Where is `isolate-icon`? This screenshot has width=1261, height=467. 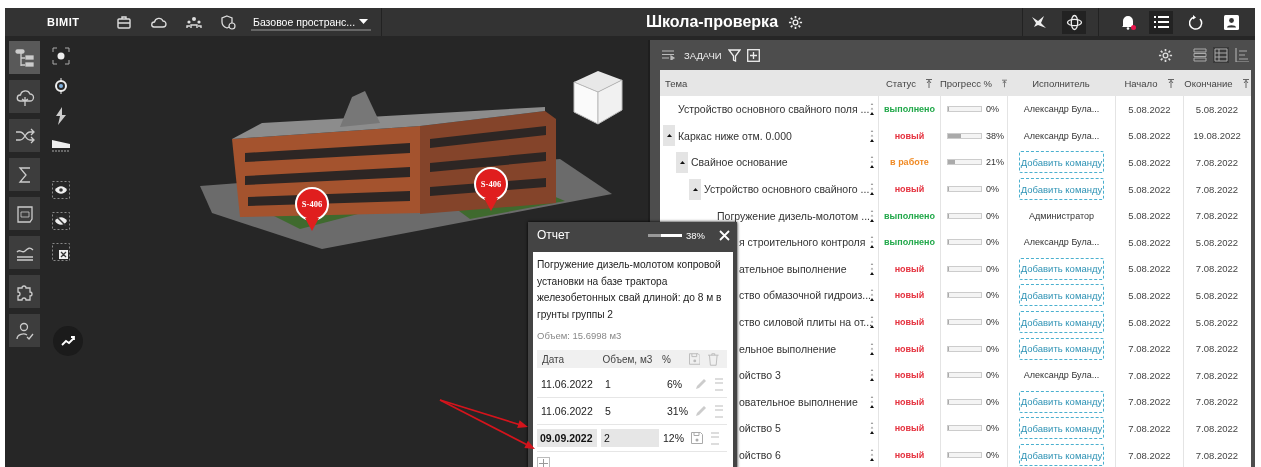
isolate-icon is located at coordinates (61, 252).